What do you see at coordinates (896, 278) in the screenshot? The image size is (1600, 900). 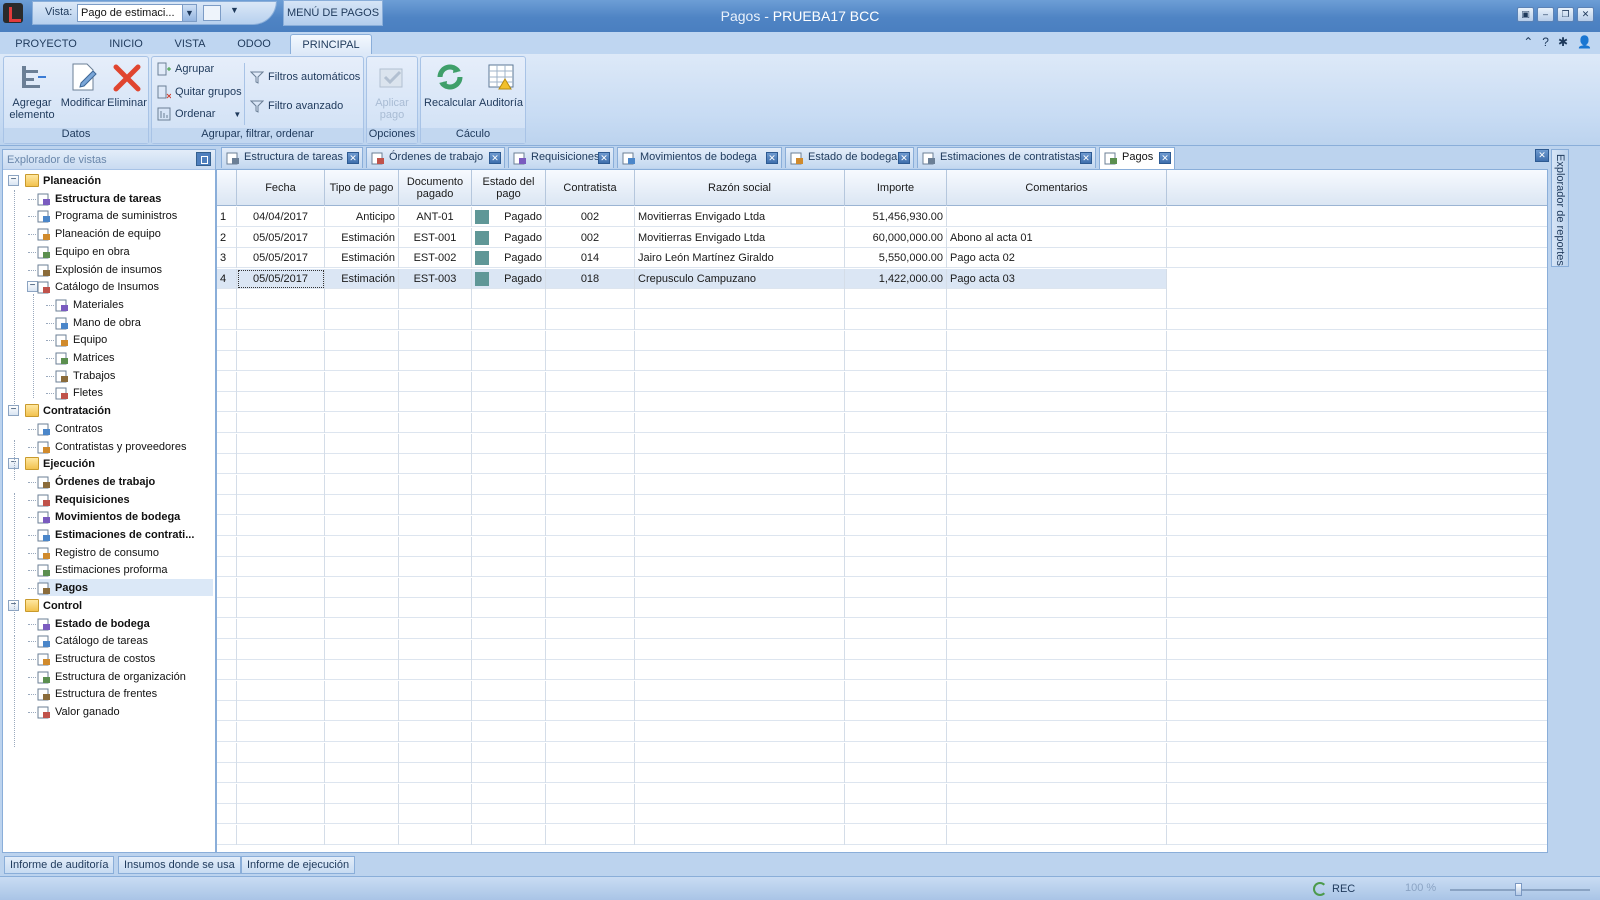 I see `cell-importe: 1,422,000.00` at bounding box center [896, 278].